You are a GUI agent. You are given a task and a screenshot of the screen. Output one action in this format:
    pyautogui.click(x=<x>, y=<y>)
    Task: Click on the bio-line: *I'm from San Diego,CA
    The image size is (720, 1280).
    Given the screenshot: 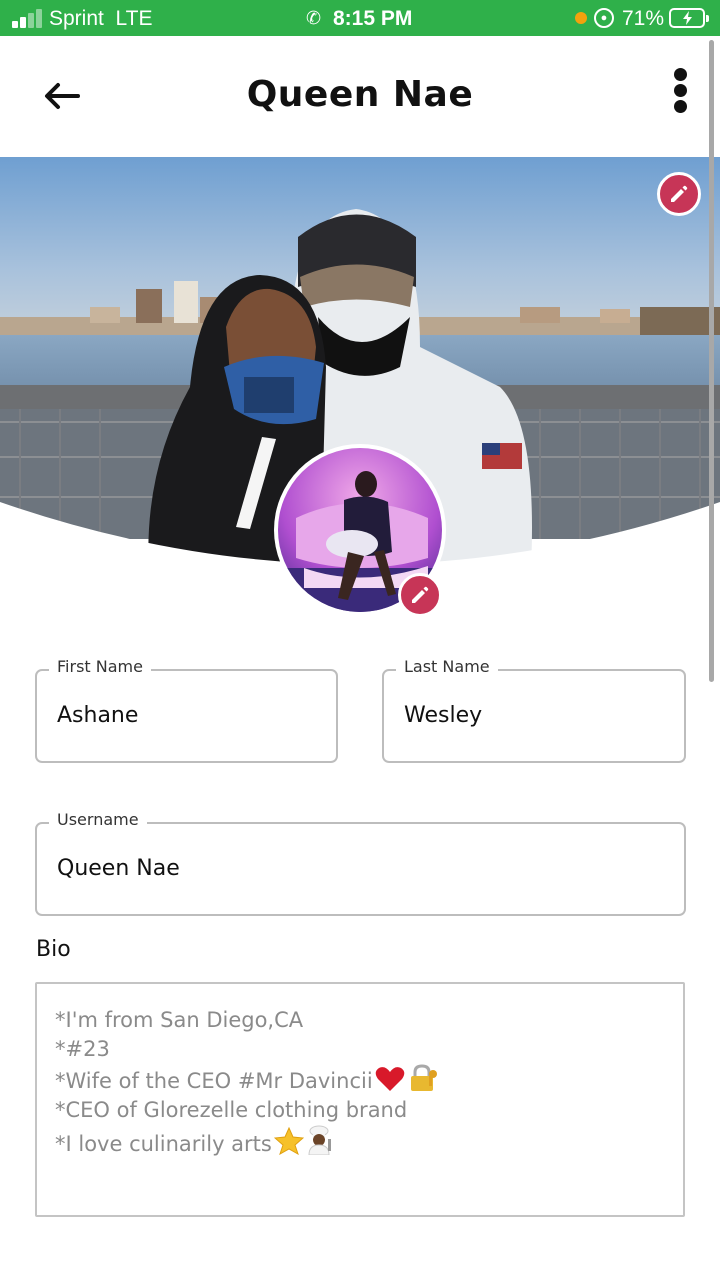 What is the action you would take?
    pyautogui.click(x=179, y=1020)
    